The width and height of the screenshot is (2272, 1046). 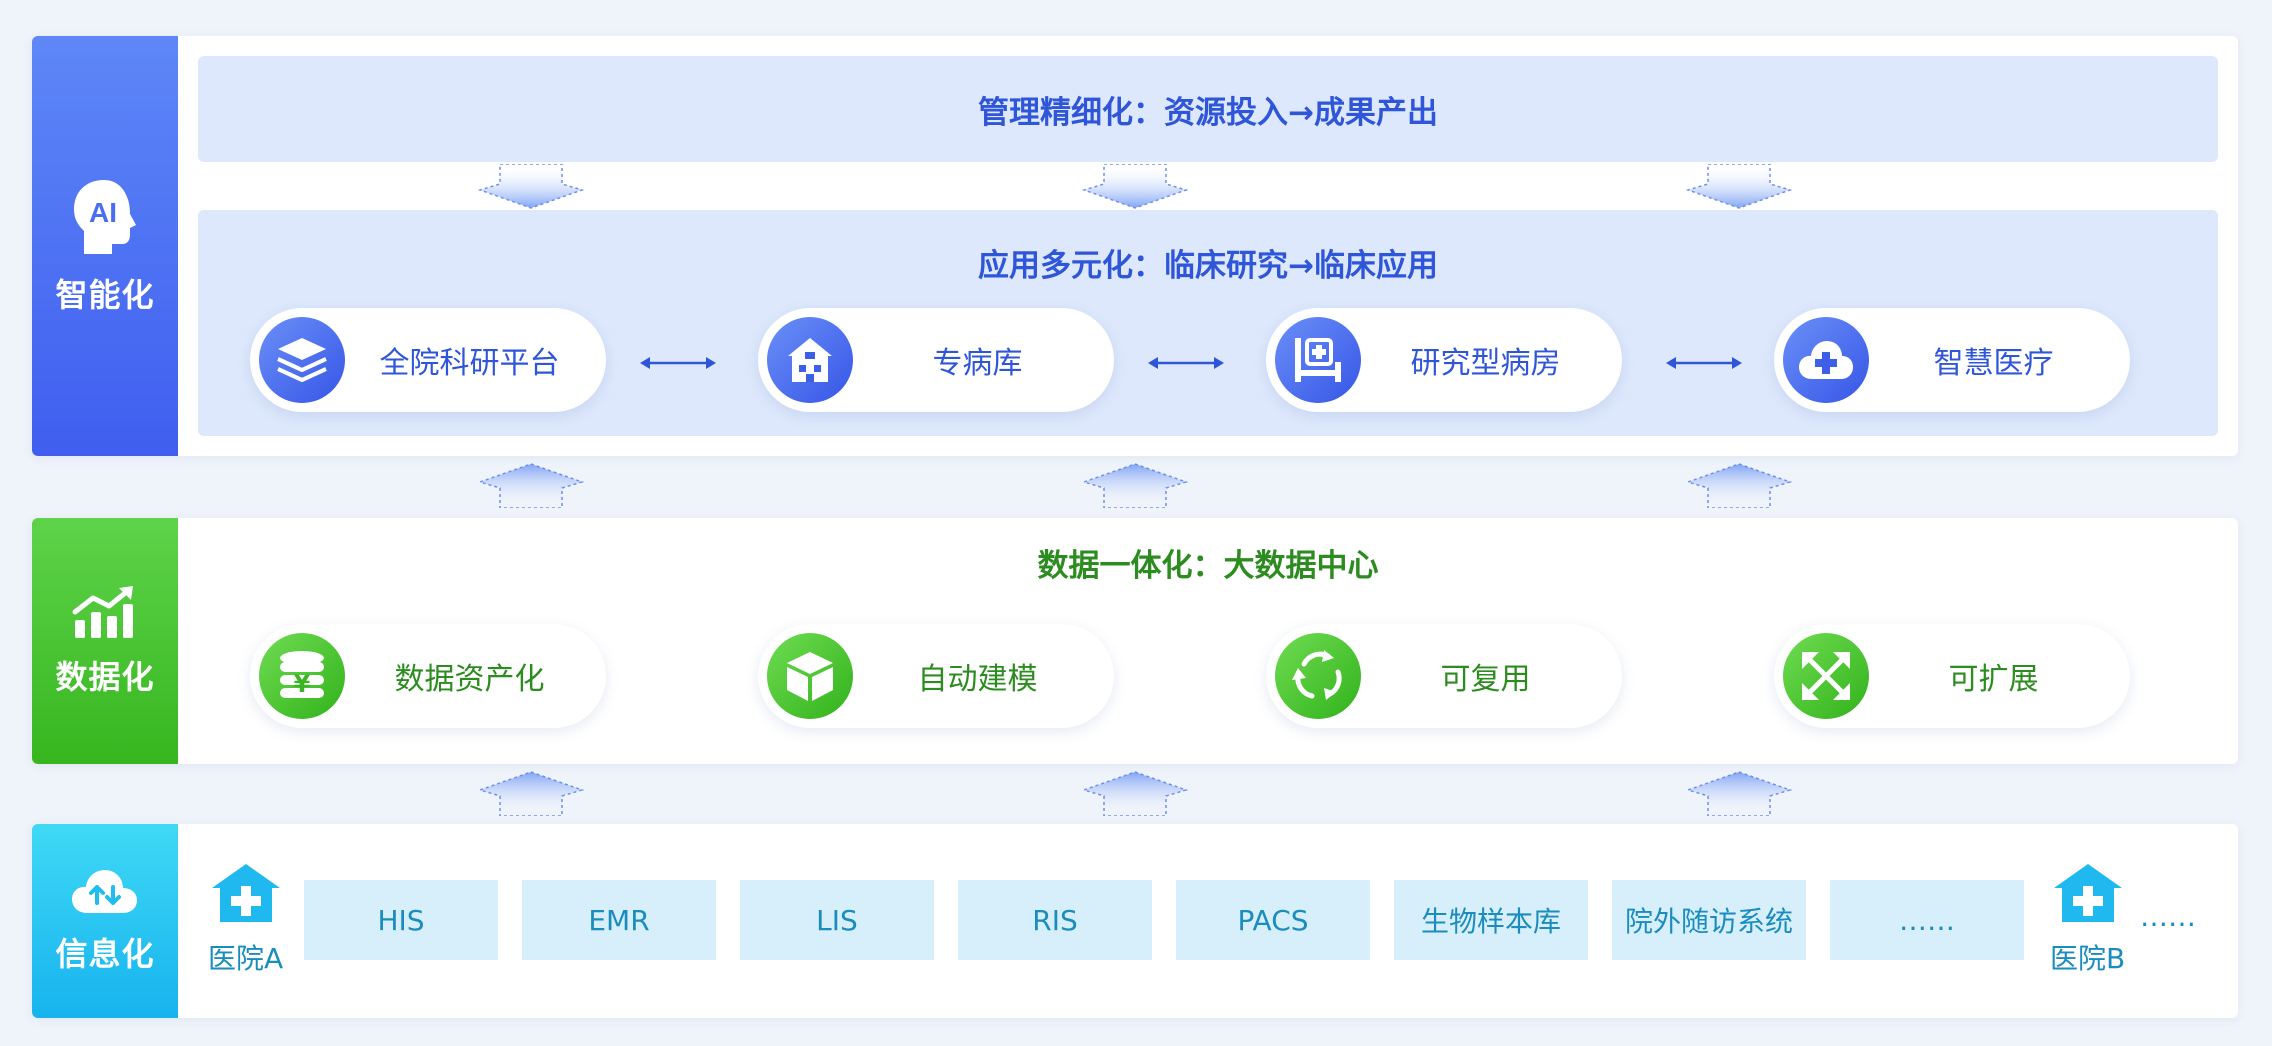 I want to click on cloud-sync-icon, so click(x=105, y=894).